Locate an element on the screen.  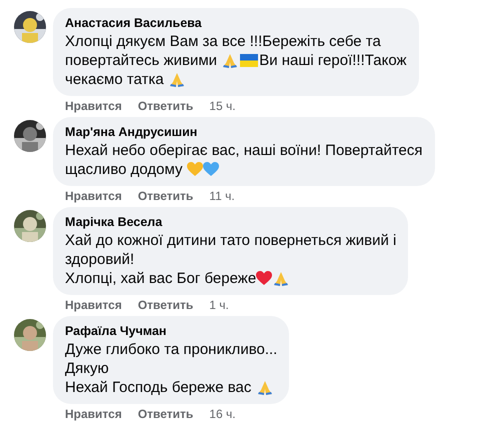
flag-icon is located at coordinates (249, 60).